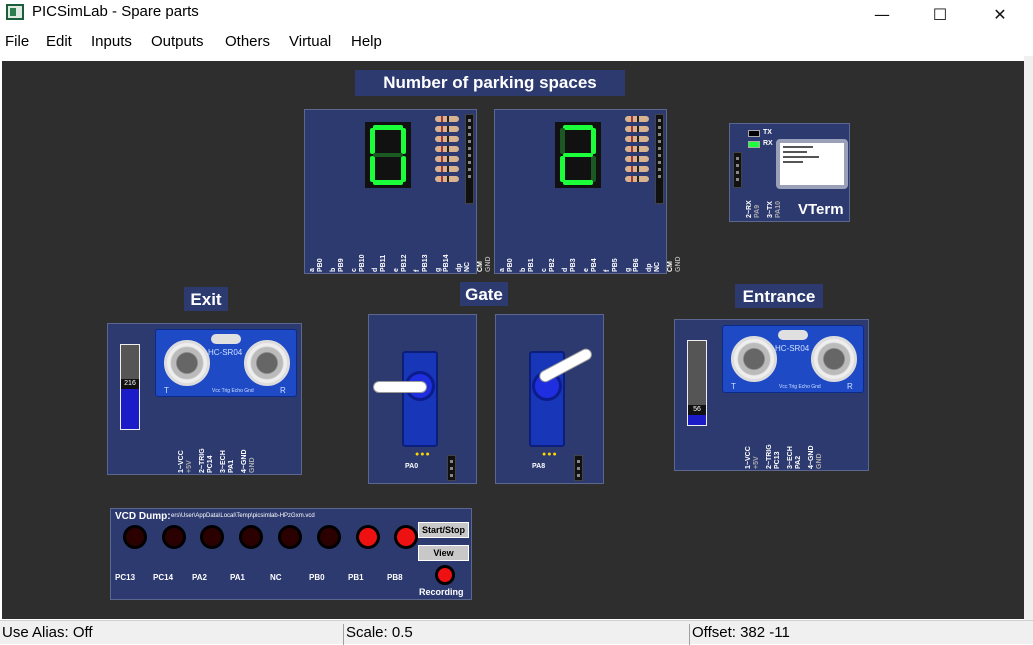 Image resolution: width=1033 pixels, height=645 pixels. What do you see at coordinates (443, 553) in the screenshot?
I see `view-button: View` at bounding box center [443, 553].